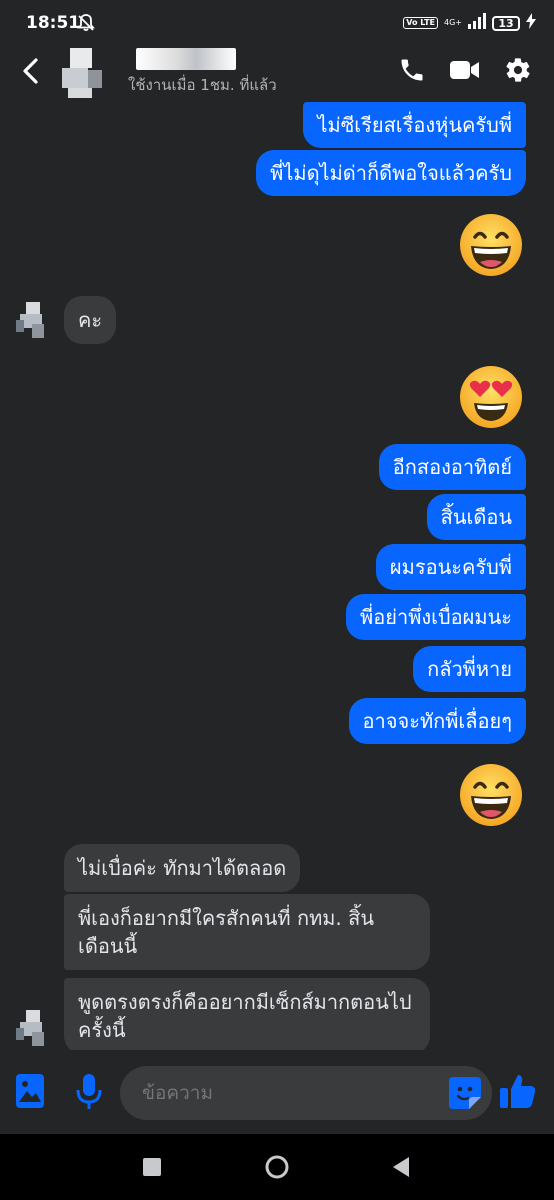  I want to click on incoming-message: คะ, so click(90, 320).